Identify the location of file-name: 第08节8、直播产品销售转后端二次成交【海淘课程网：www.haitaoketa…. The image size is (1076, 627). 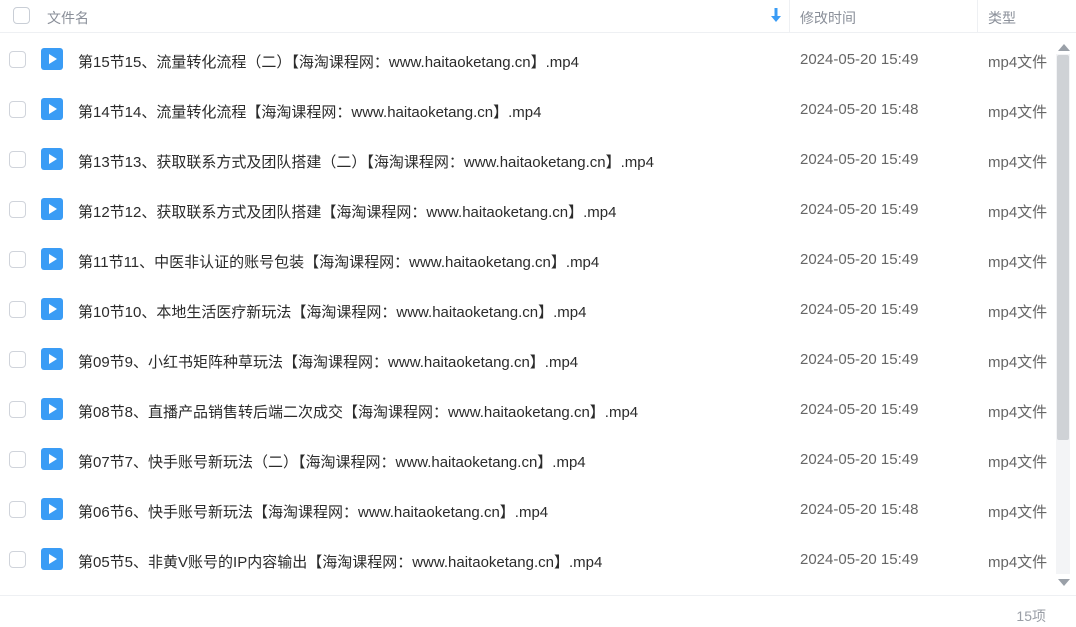
(358, 411).